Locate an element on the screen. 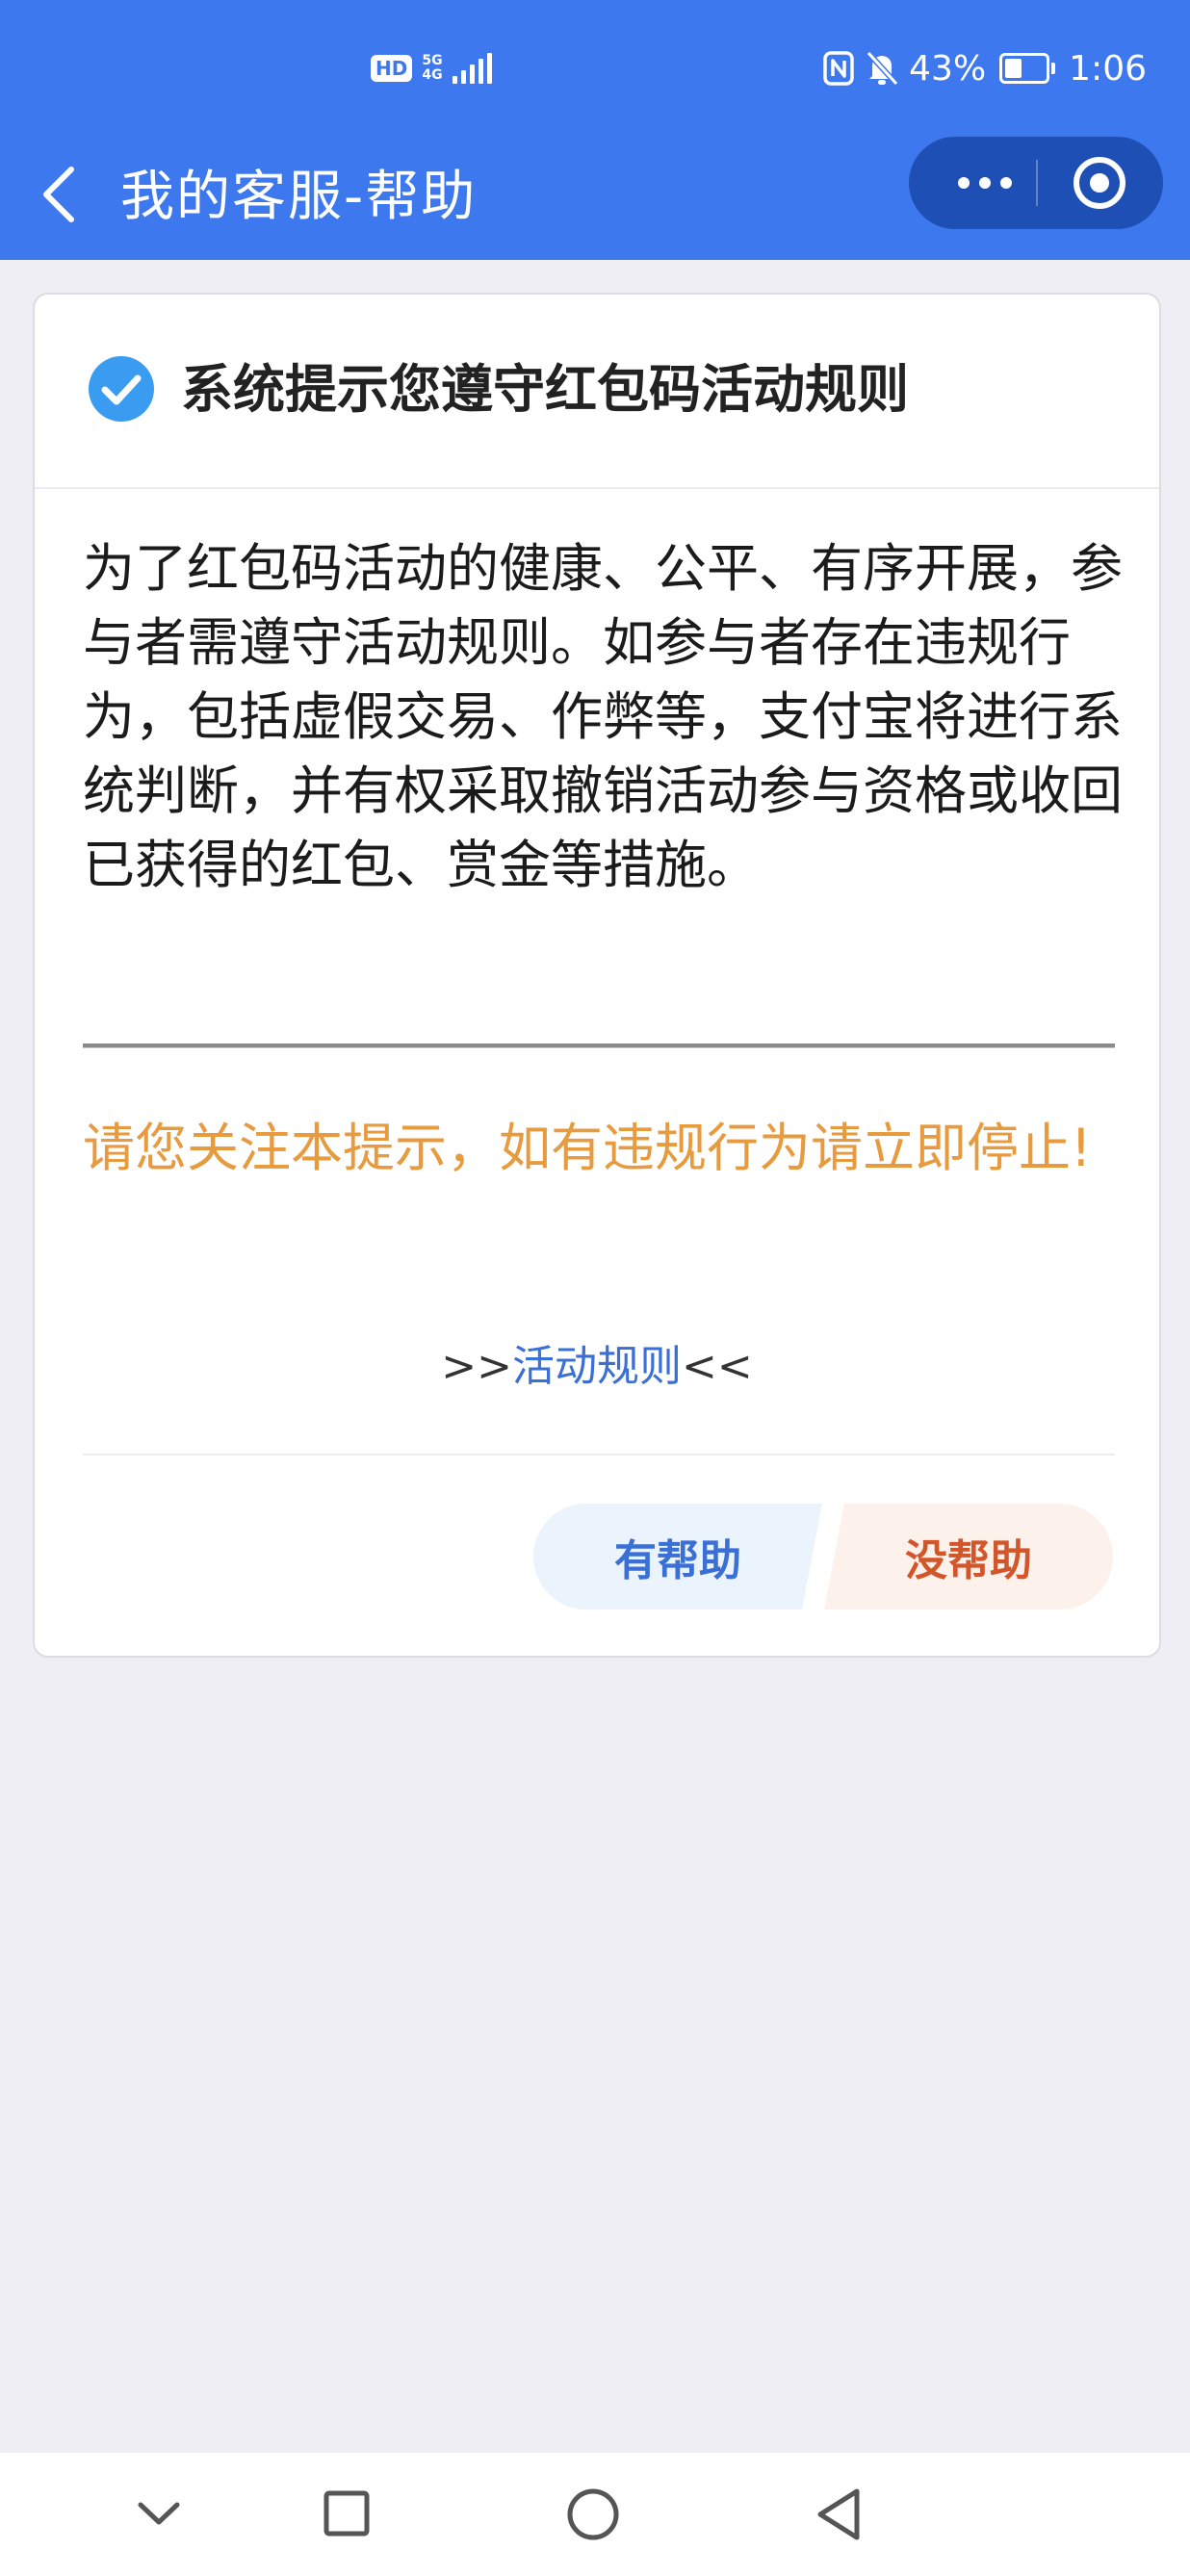  helpful-button: 有帮助 is located at coordinates (692, 1557).